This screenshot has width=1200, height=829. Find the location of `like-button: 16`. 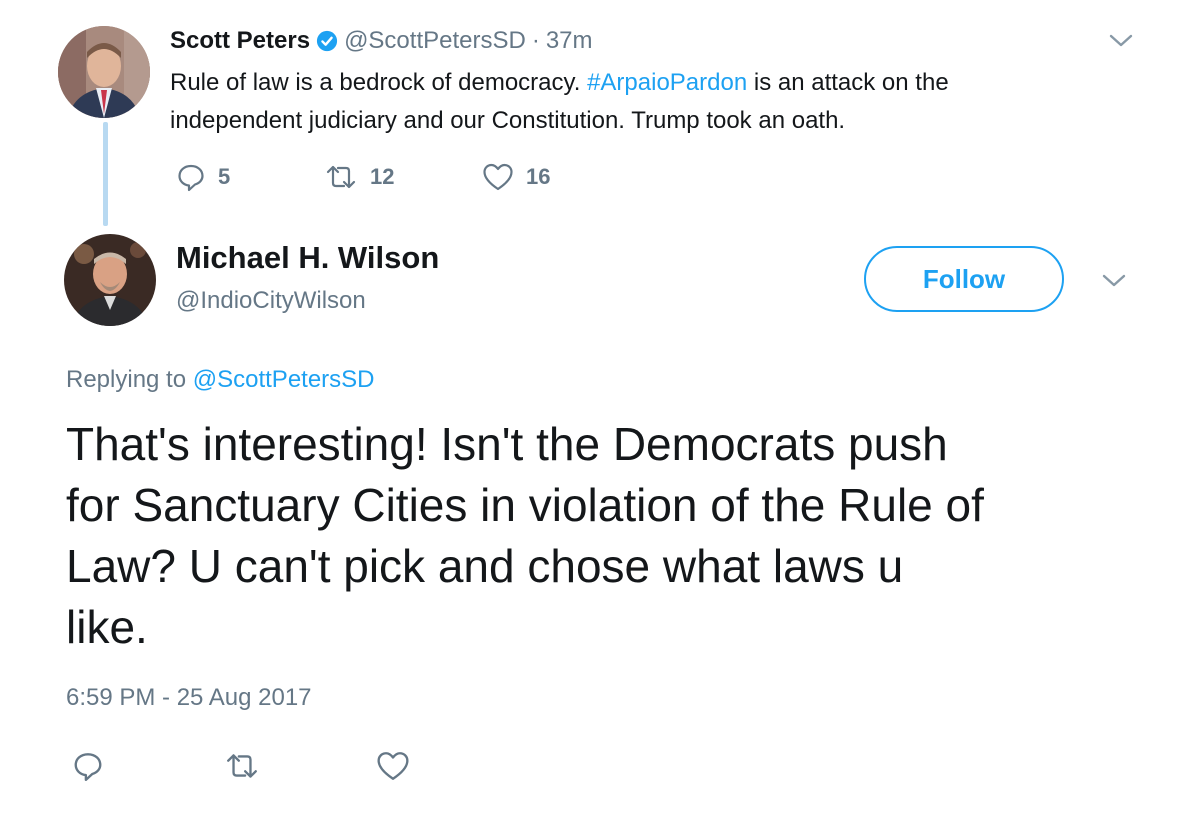

like-button: 16 is located at coordinates (542, 177).